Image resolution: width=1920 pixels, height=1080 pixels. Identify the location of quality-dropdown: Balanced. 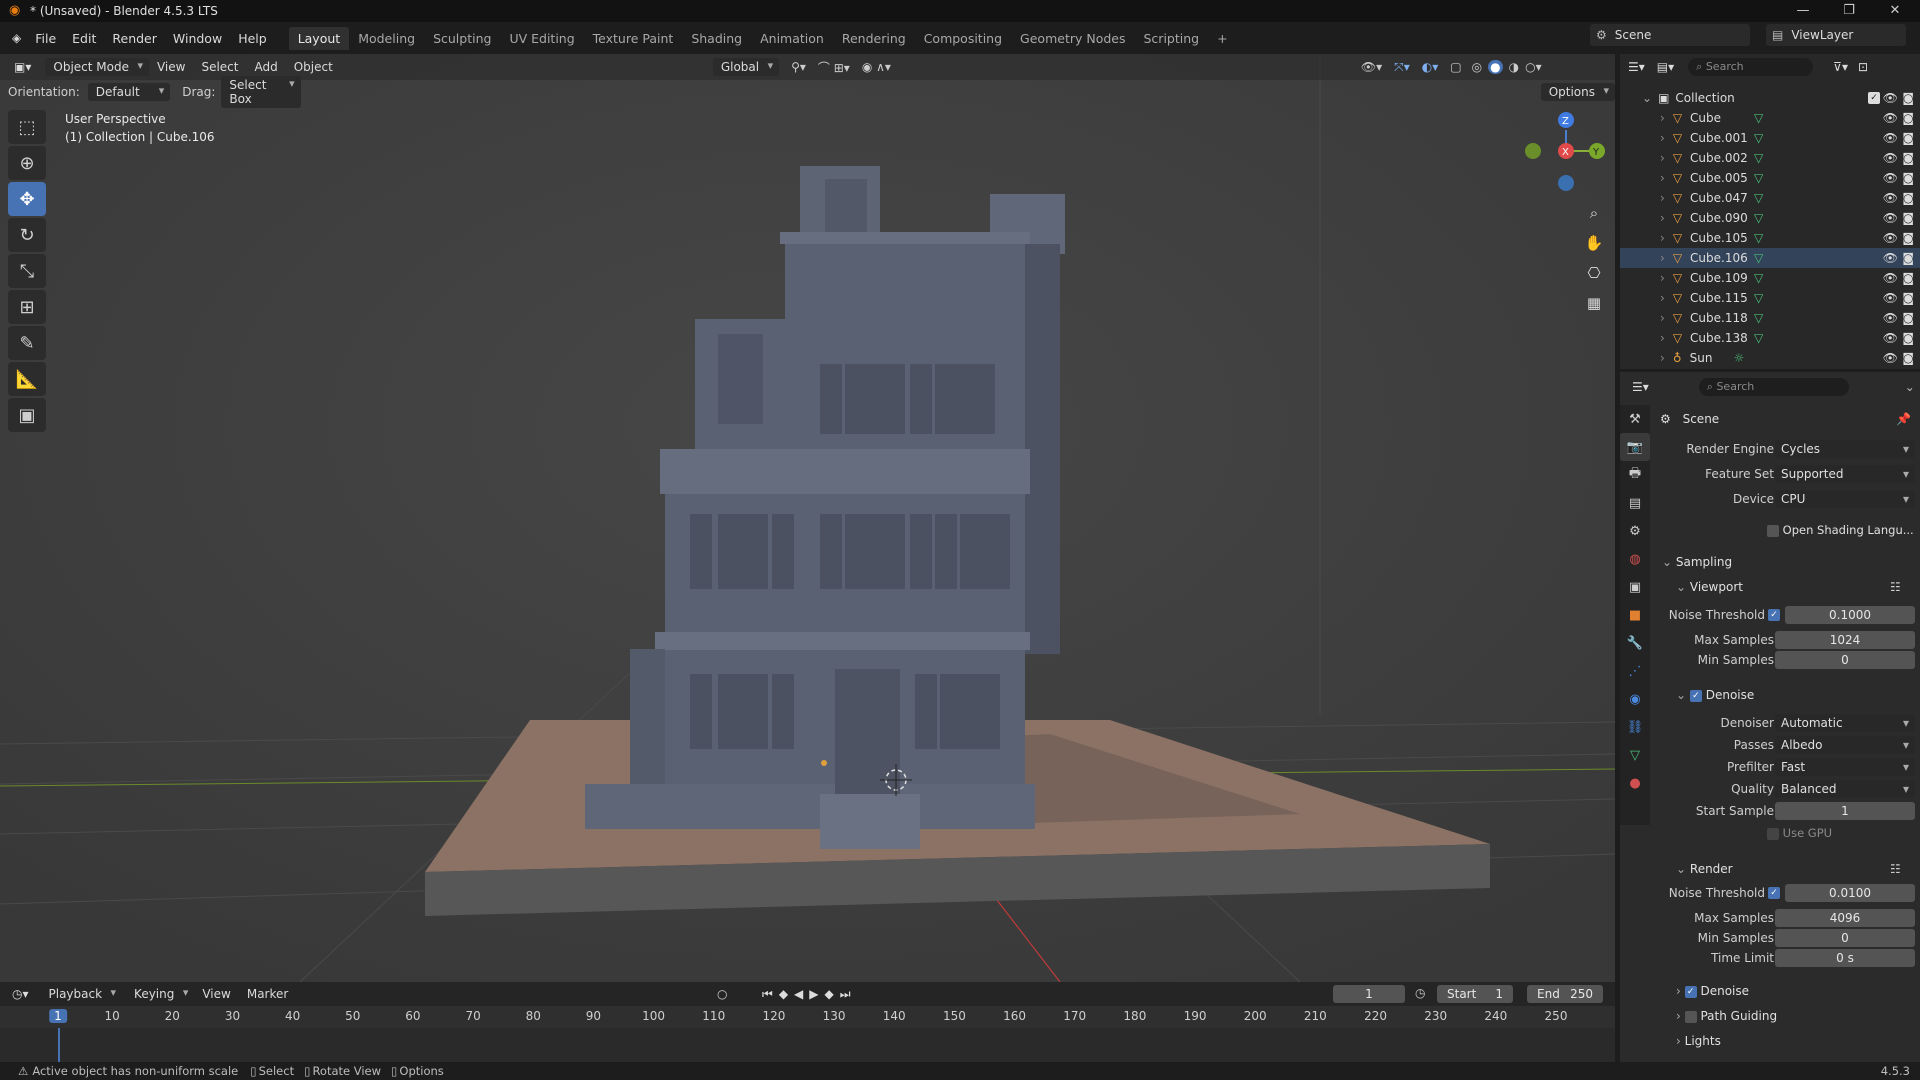
(1845, 789).